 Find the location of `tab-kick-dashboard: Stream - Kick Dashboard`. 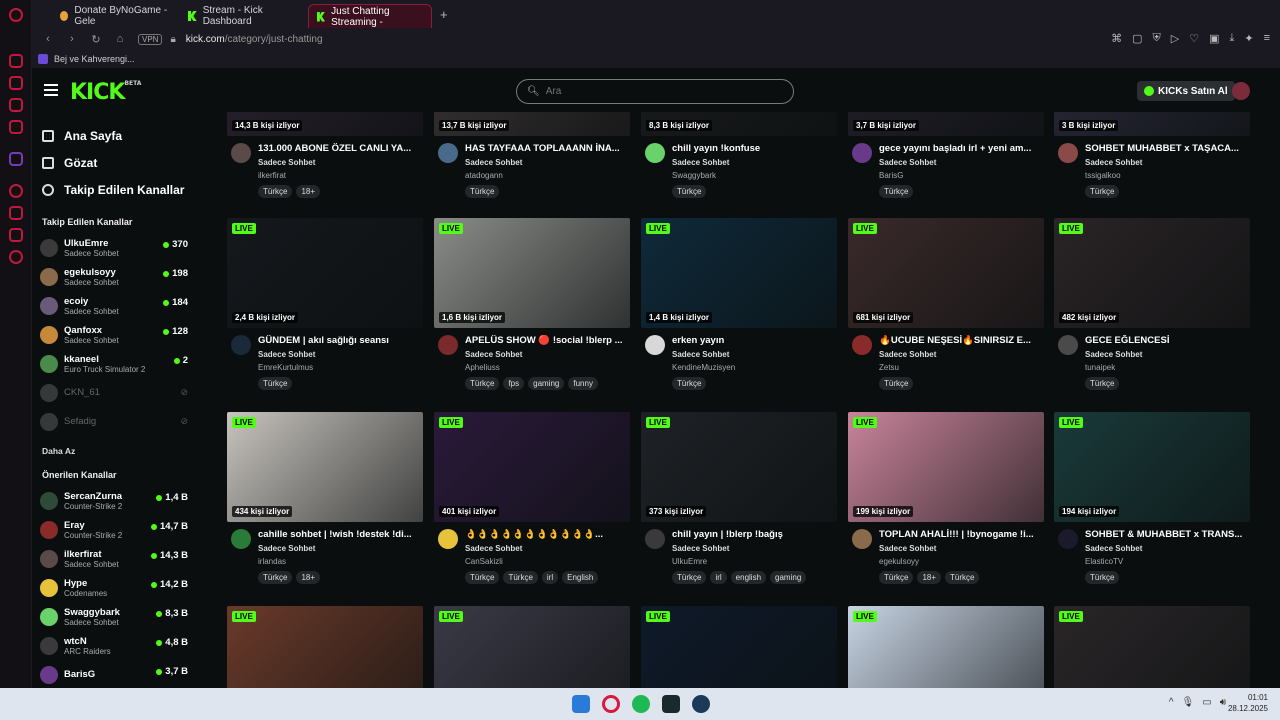

tab-kick-dashboard: Stream - Kick Dashboard is located at coordinates (244, 16).